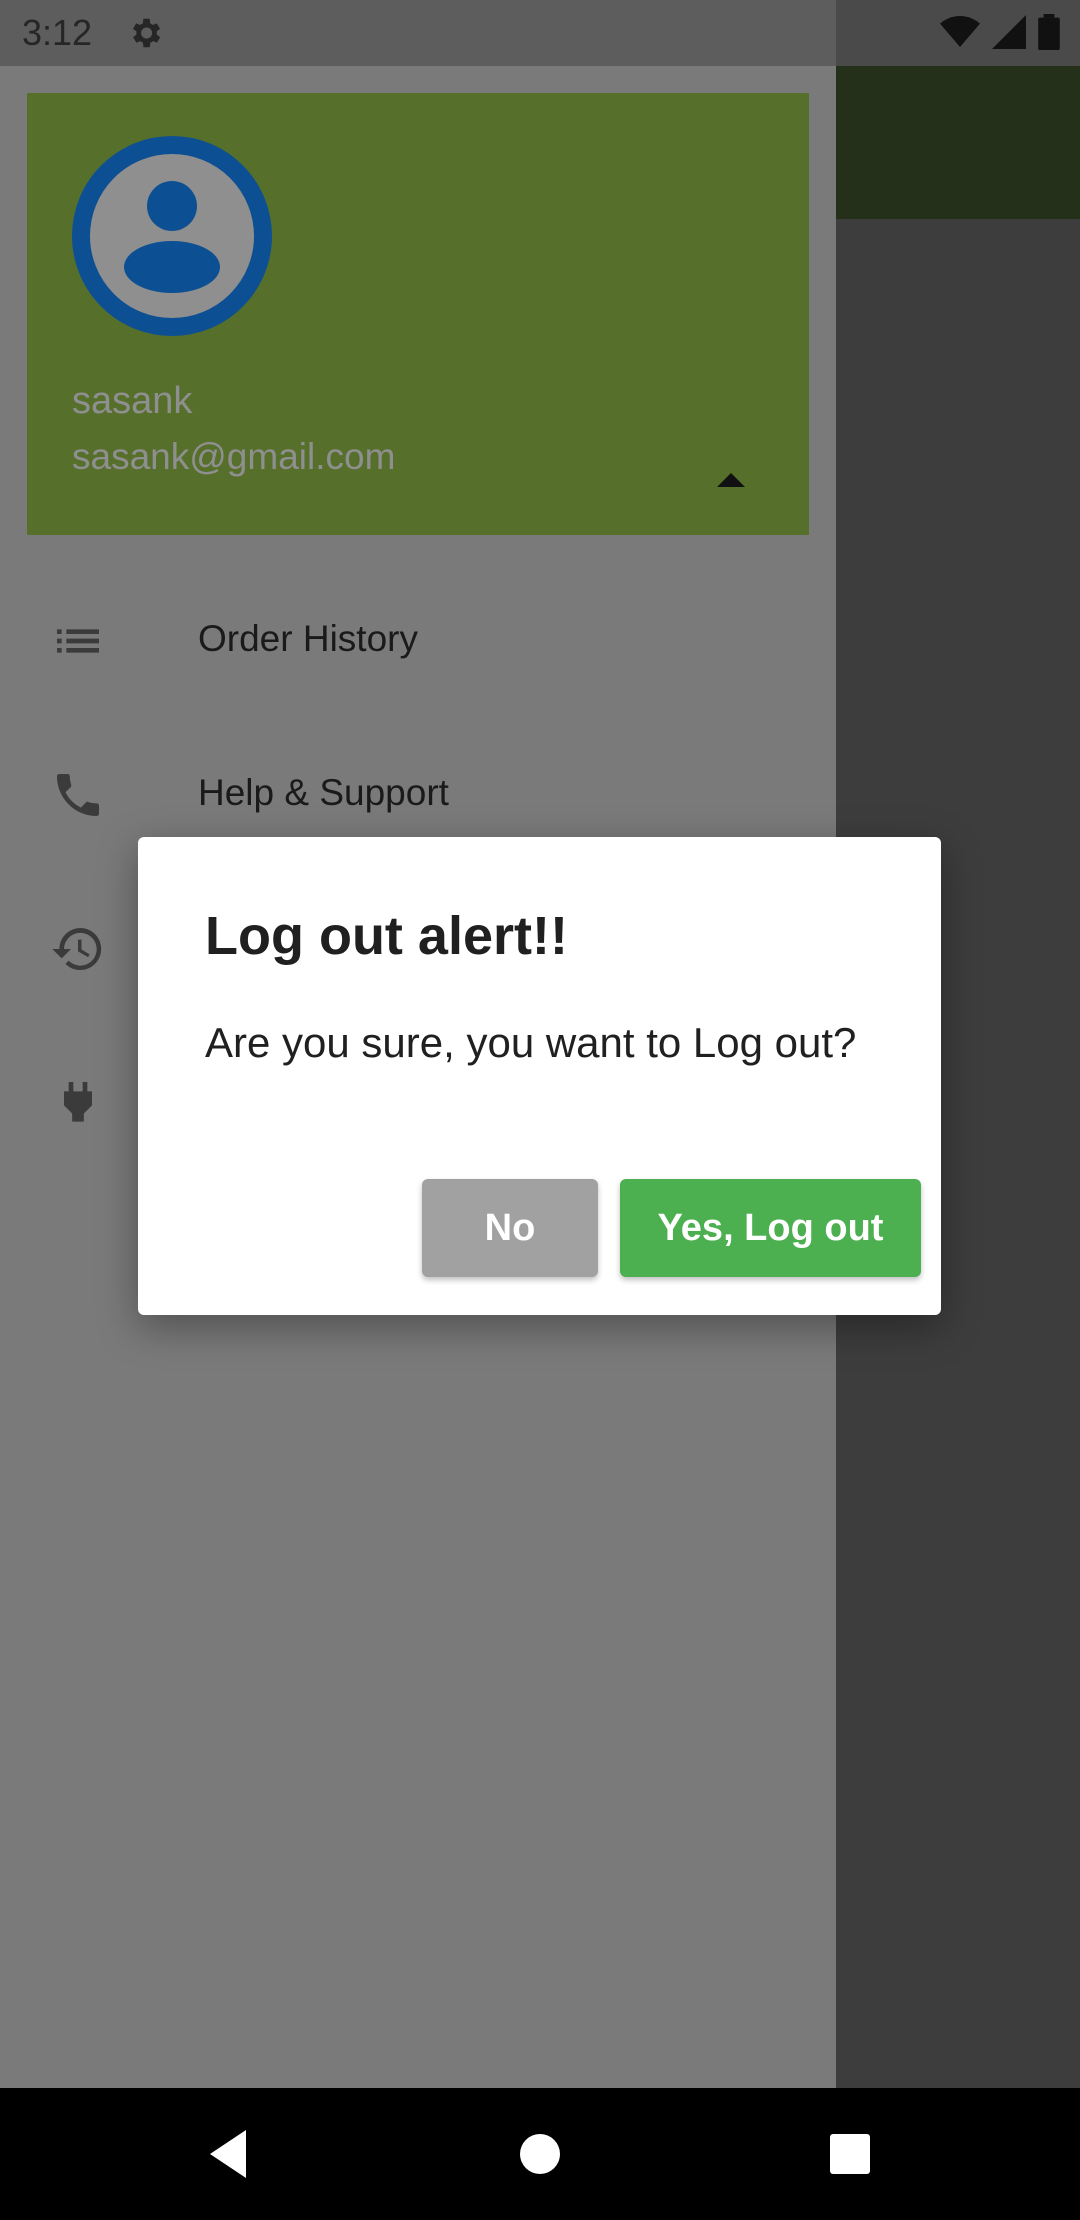 Image resolution: width=1080 pixels, height=2220 pixels. Describe the element at coordinates (850, 2154) in the screenshot. I see `recents-icon` at that location.